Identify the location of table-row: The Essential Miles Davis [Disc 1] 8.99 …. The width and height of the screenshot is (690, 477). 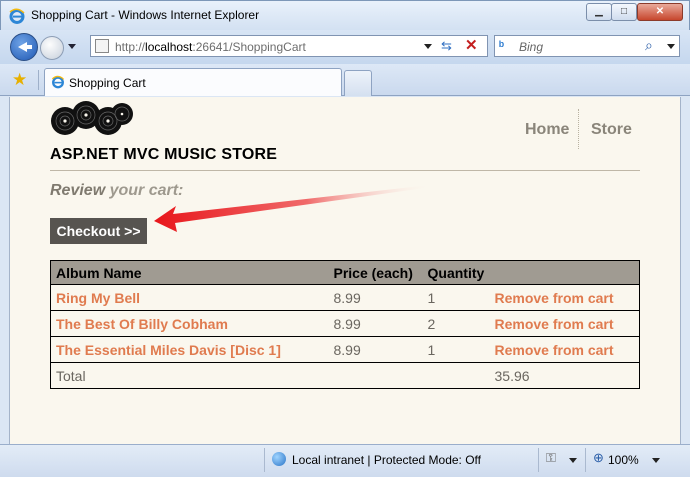
(345, 349).